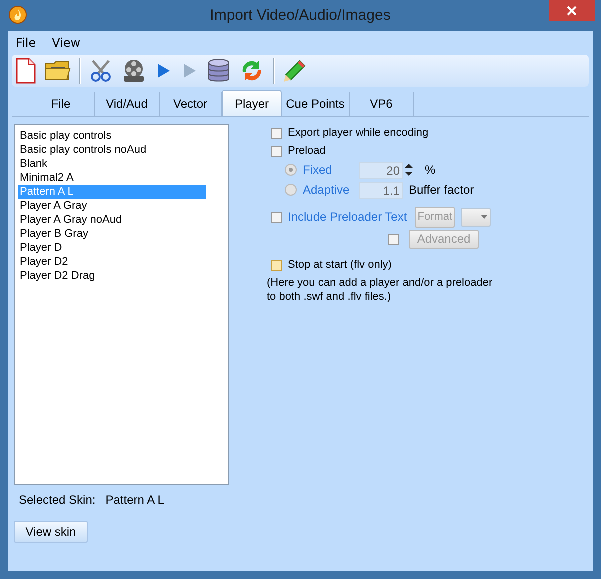 This screenshot has width=601, height=579. Describe the element at coordinates (307, 151) in the screenshot. I see `checkbox-label: Preload` at that location.